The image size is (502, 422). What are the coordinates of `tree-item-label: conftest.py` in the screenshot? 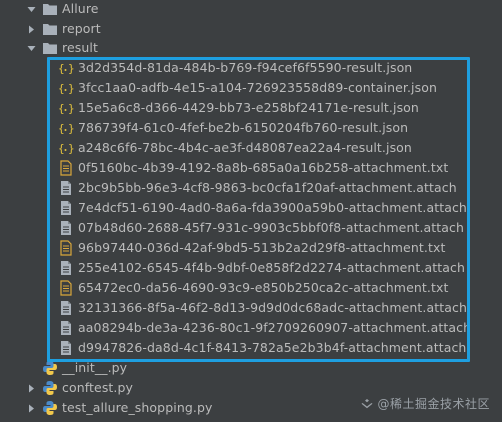 It's located at (98, 387).